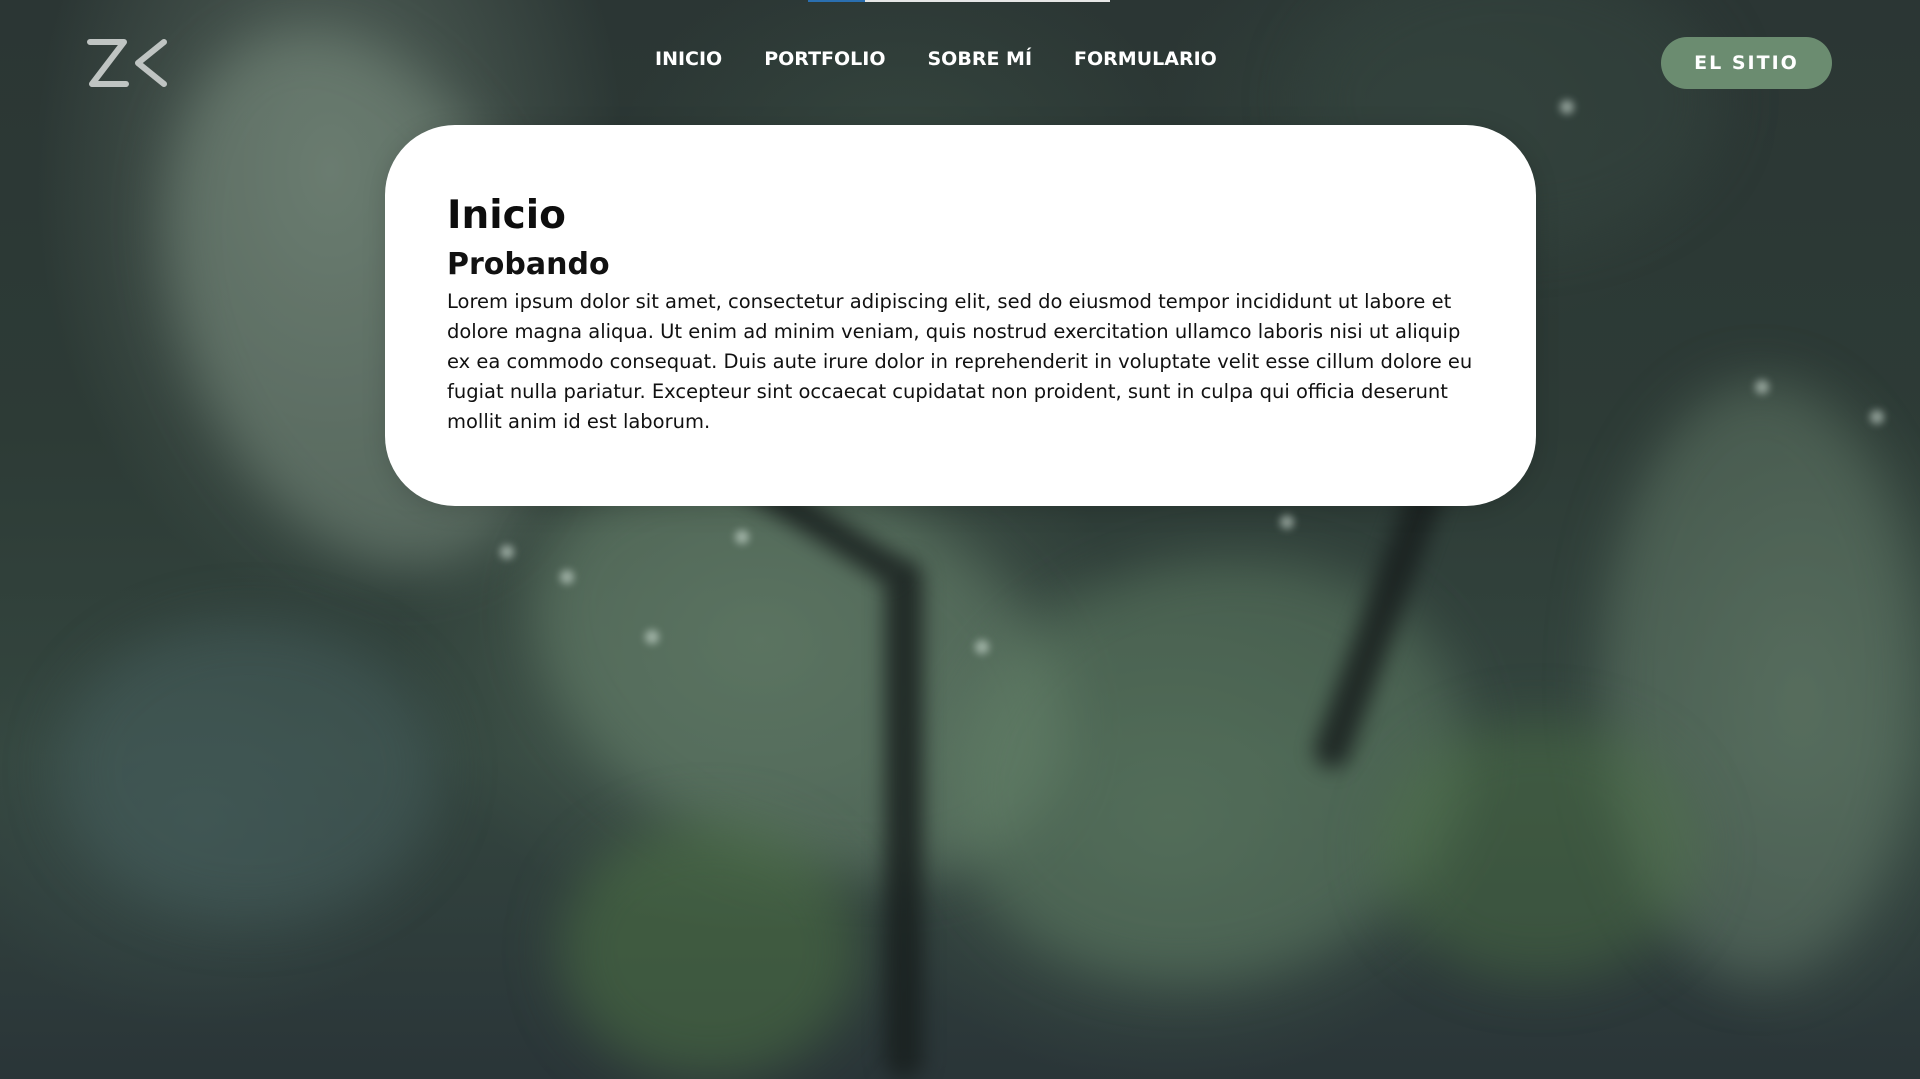 Image resolution: width=1920 pixels, height=1079 pixels. I want to click on section-subtitle: Probando, so click(528, 264).